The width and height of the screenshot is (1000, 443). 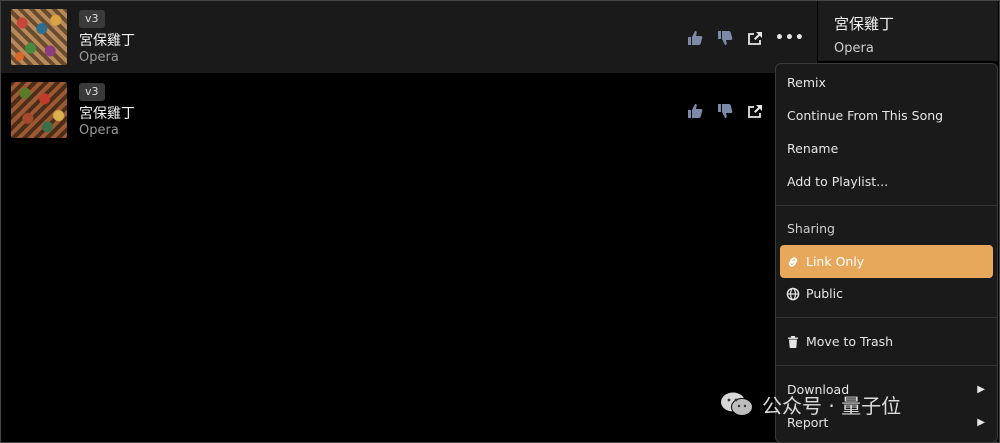 What do you see at coordinates (789, 38) in the screenshot?
I see `more-options-icon: •••` at bounding box center [789, 38].